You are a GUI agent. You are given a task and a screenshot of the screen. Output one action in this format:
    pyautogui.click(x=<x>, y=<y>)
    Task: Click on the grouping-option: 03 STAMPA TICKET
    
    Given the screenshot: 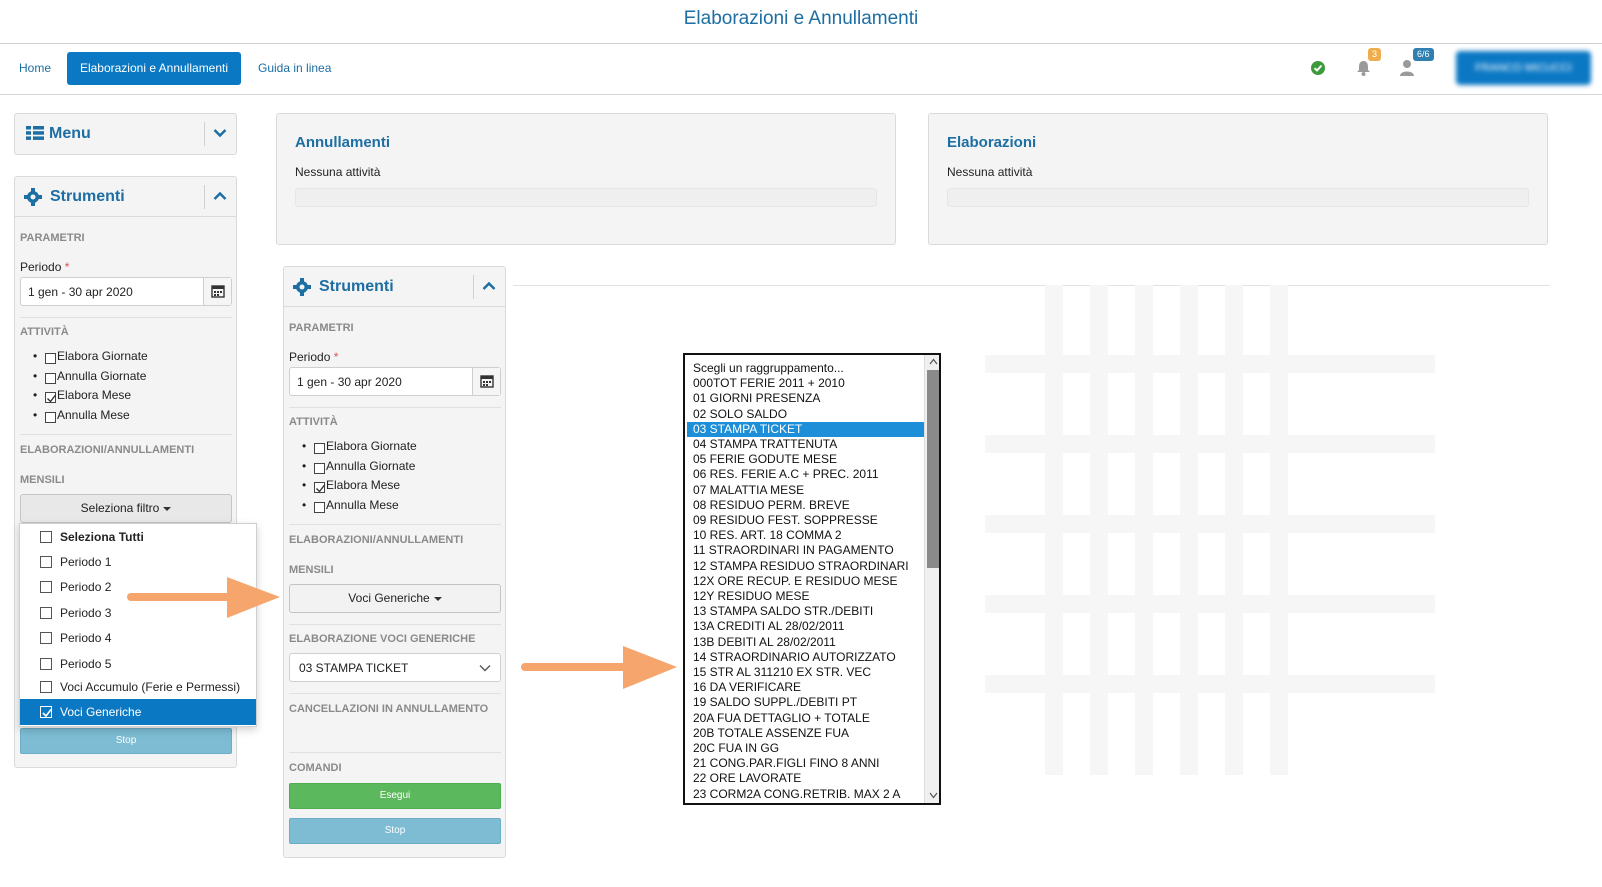 What is the action you would take?
    pyautogui.click(x=805, y=429)
    